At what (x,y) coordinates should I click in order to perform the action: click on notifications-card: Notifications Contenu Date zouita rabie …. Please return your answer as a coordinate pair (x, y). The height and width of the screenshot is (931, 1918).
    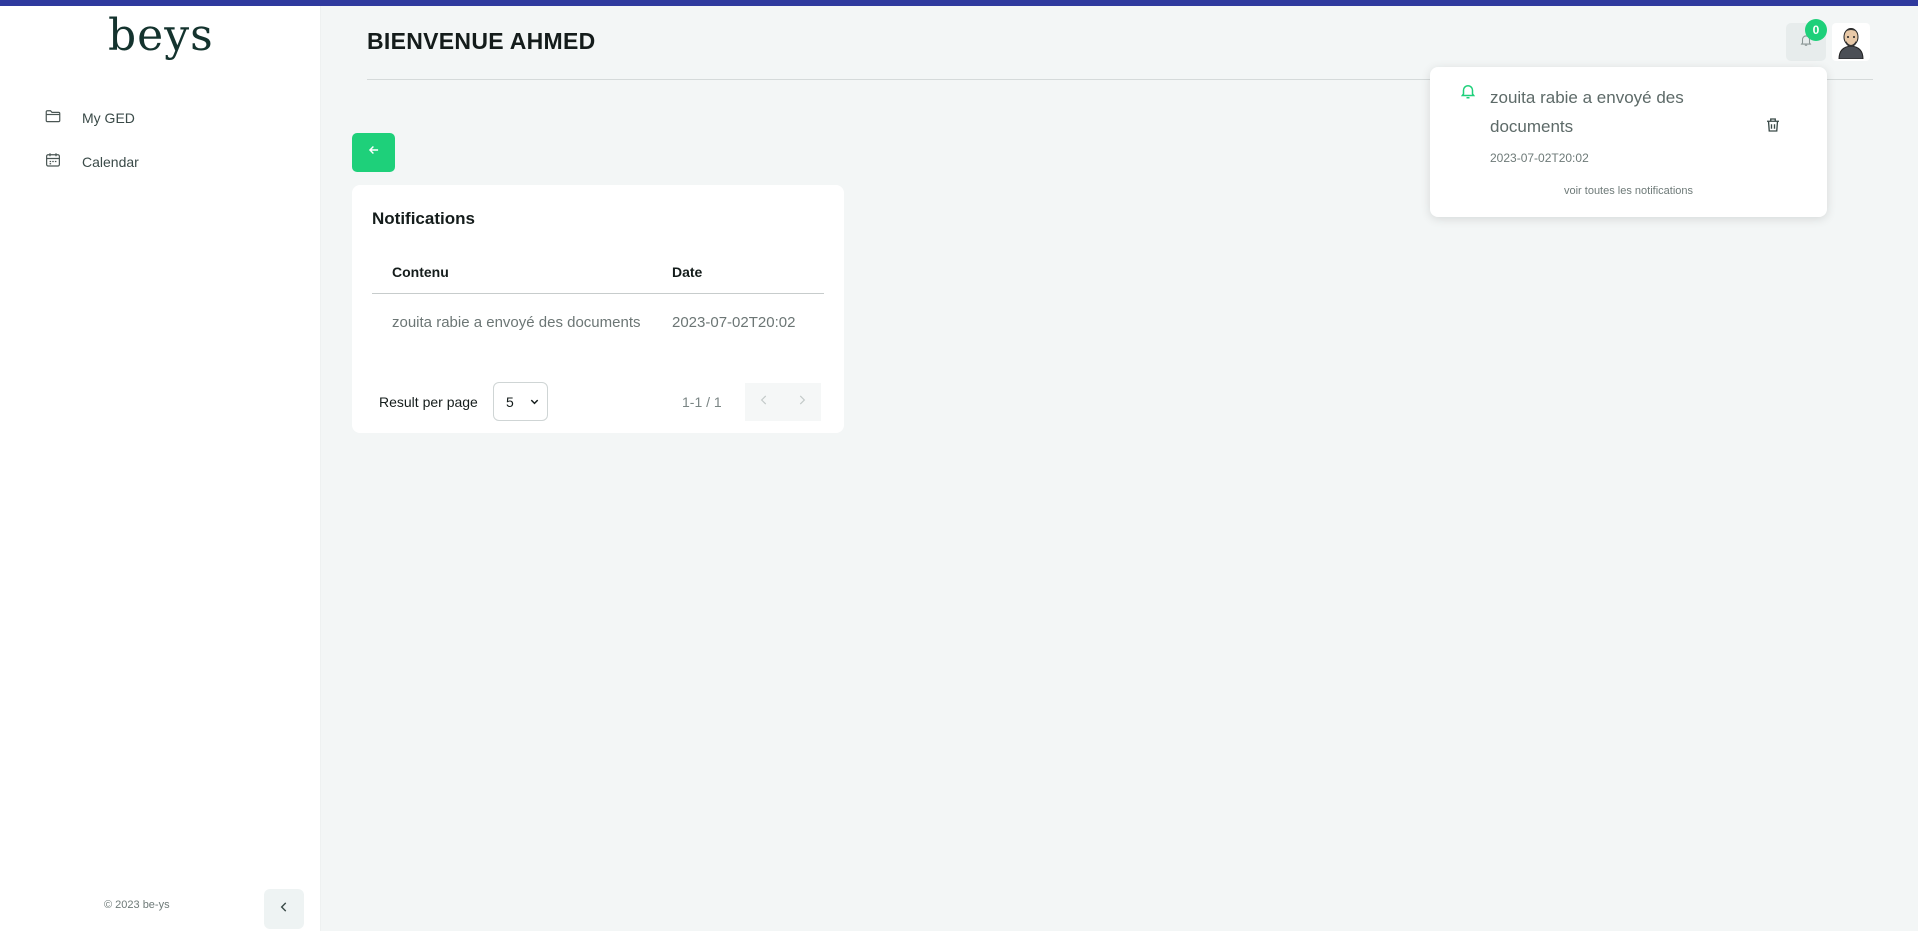
    Looking at the image, I should click on (598, 309).